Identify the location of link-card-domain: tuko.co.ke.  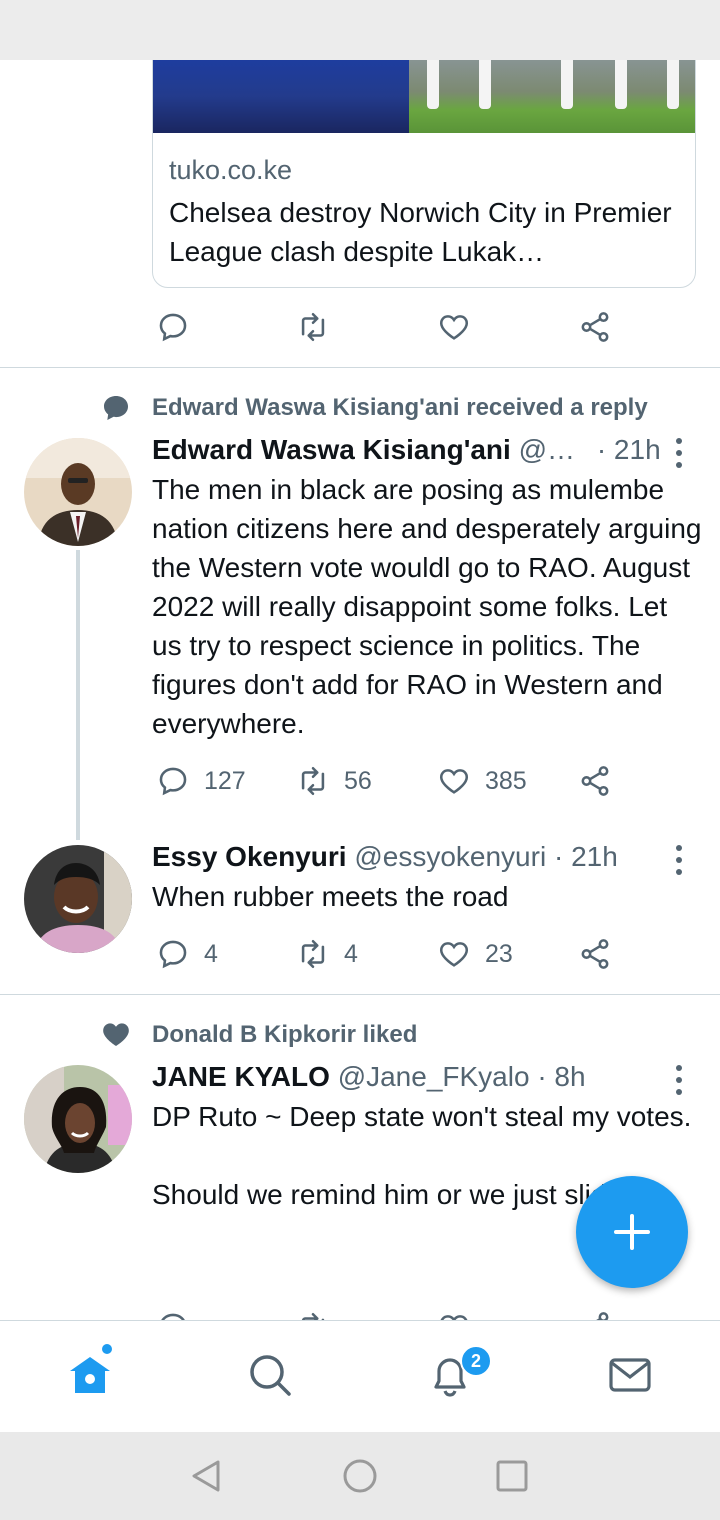
(231, 170).